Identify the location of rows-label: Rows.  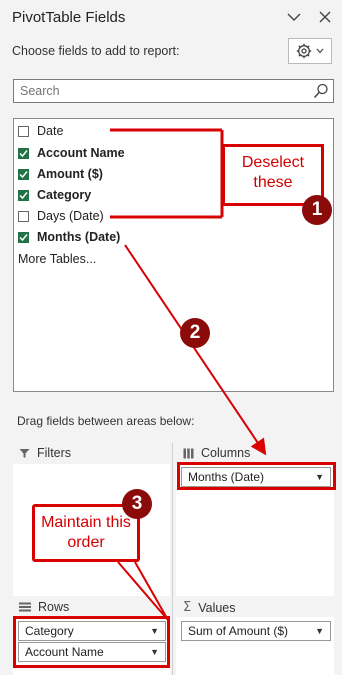
(54, 607).